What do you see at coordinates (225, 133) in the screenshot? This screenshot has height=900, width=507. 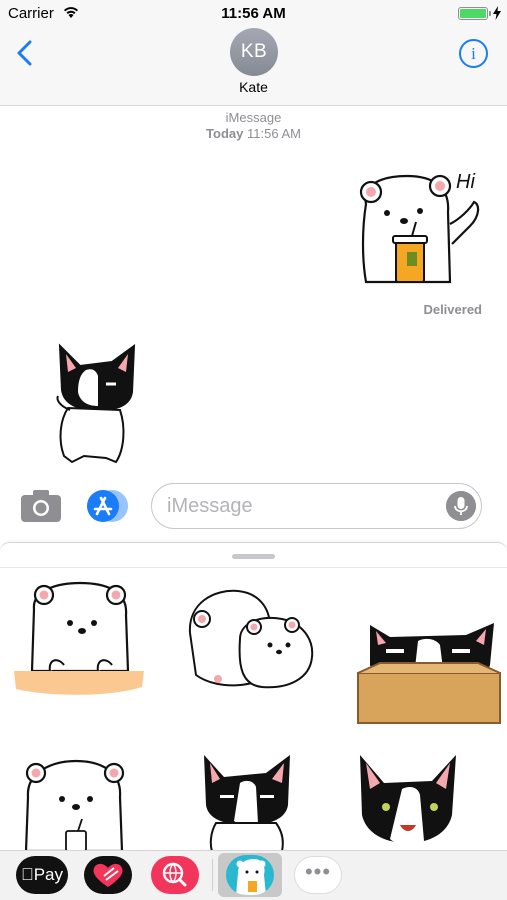 I see `timestamp-day: Today` at bounding box center [225, 133].